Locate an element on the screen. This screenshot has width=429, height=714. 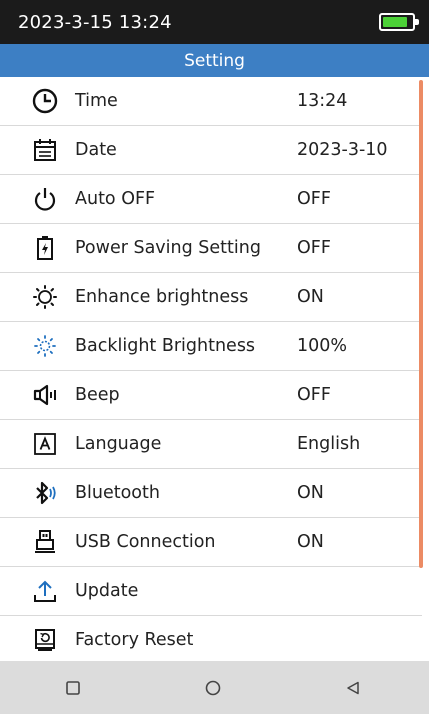
setting-row-time: Time 13:24 is located at coordinates (211, 101).